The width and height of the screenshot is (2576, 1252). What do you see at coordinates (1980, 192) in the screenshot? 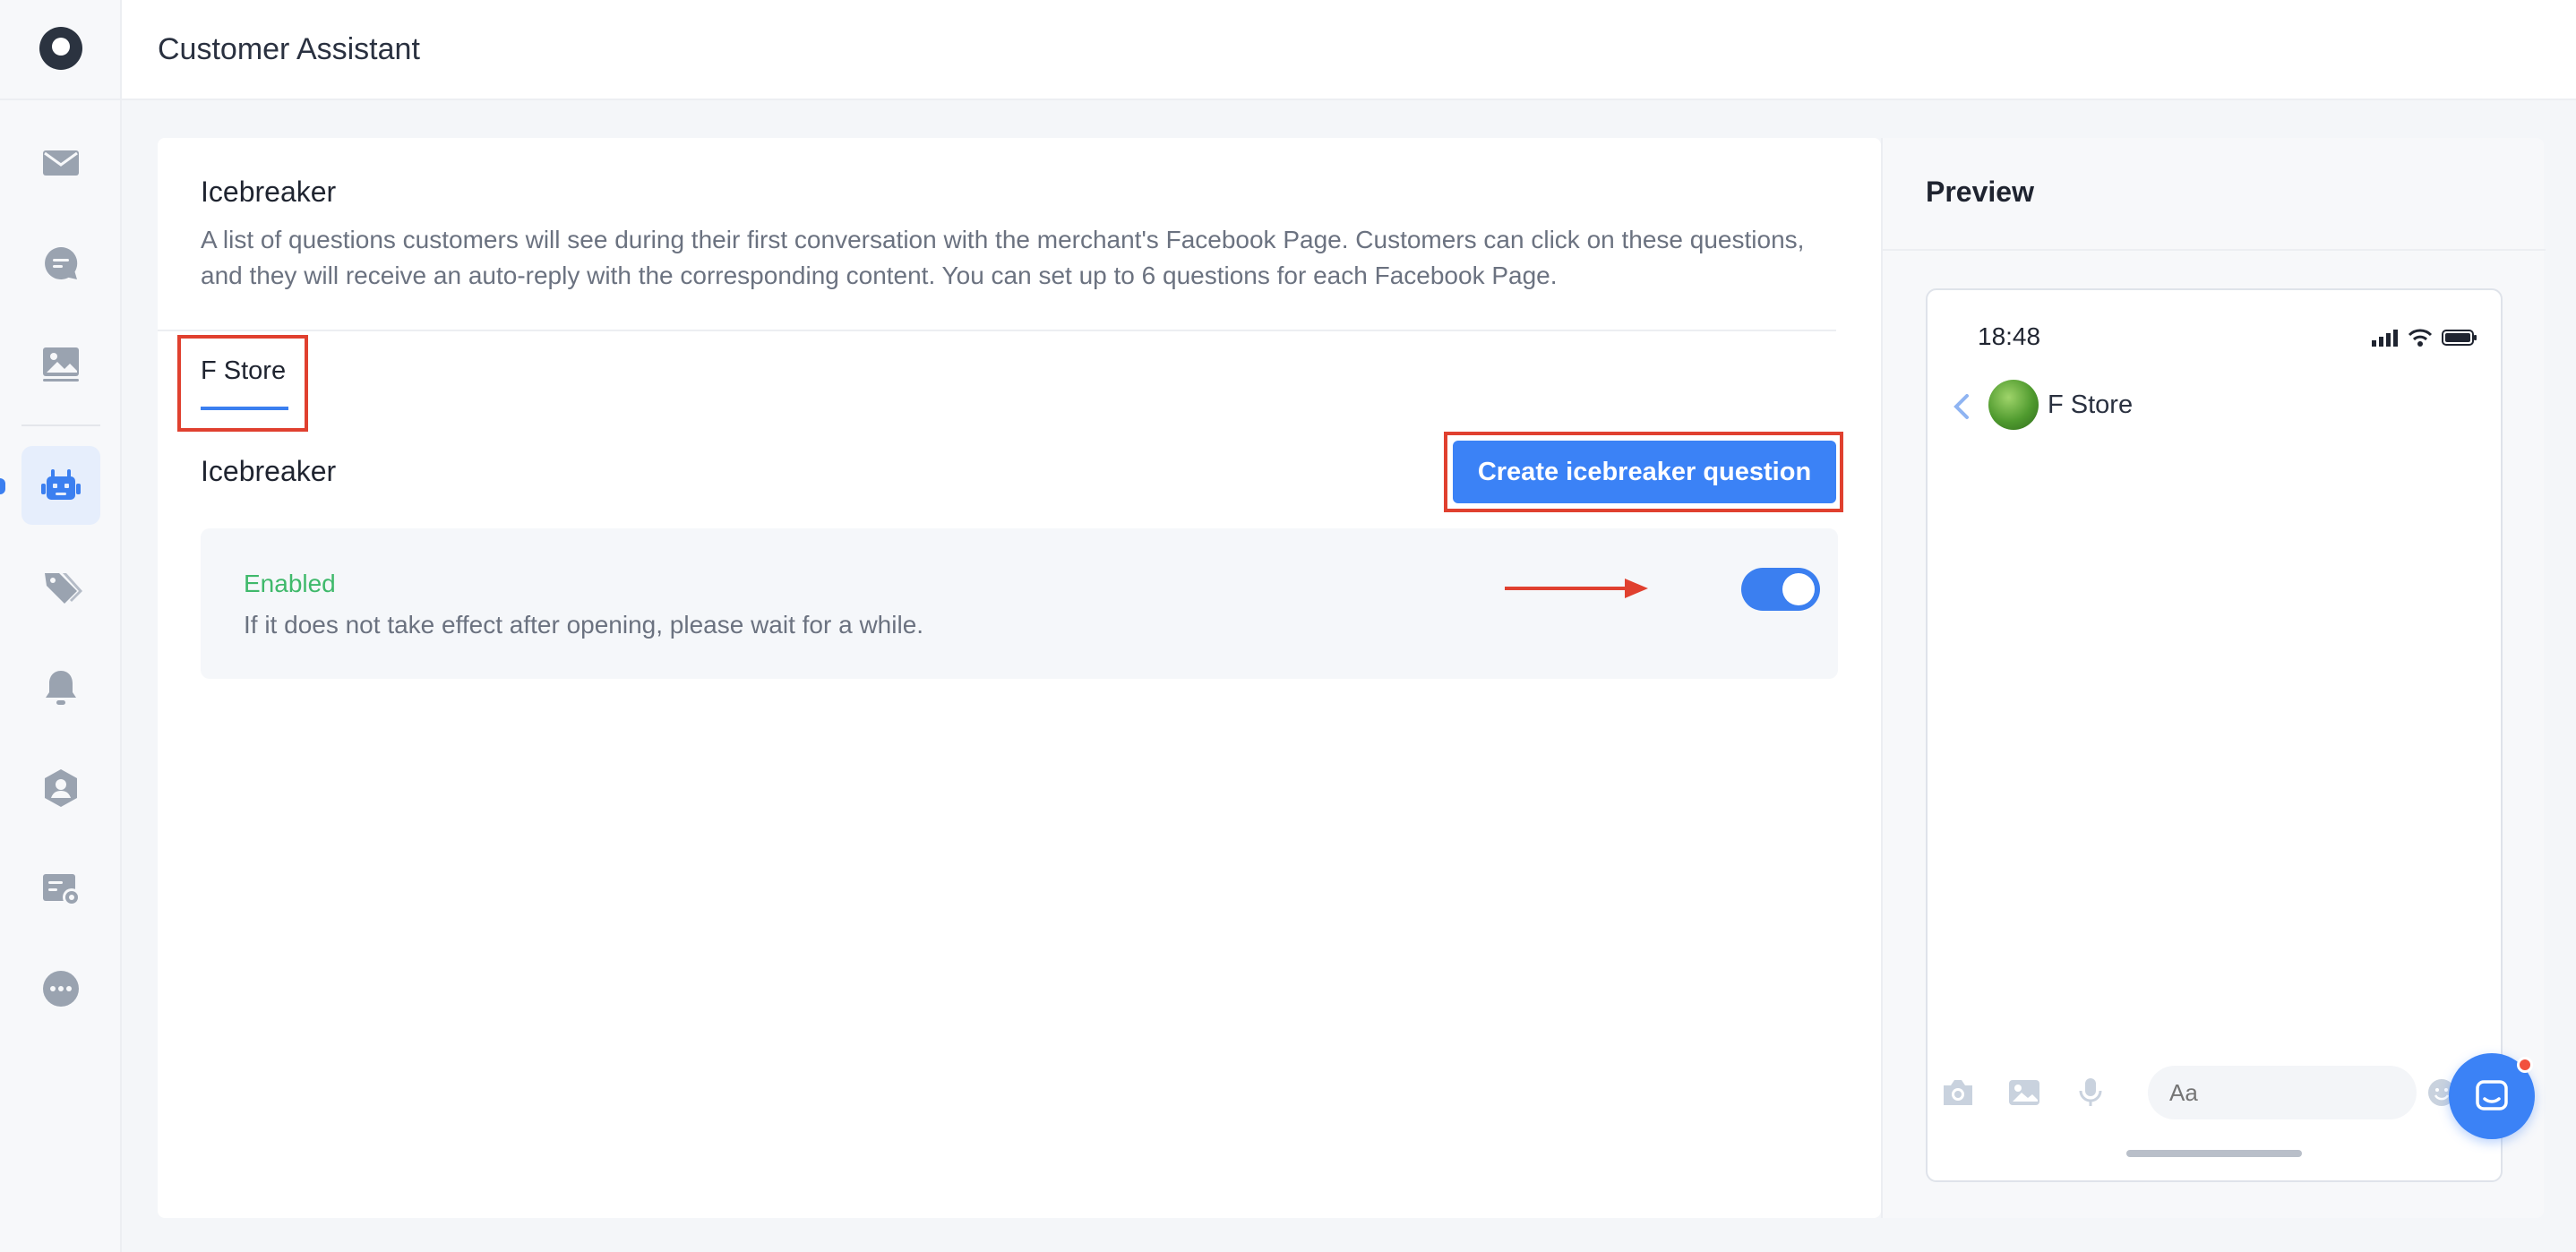
I see `preview-title: Preview` at bounding box center [1980, 192].